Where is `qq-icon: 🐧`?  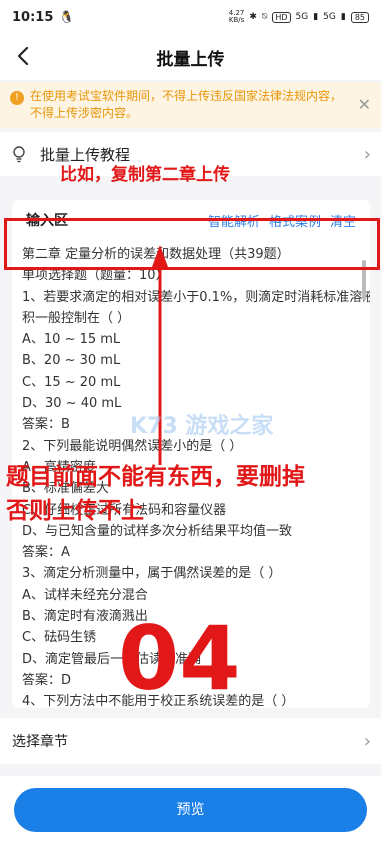 qq-icon: 🐧 is located at coordinates (67, 17).